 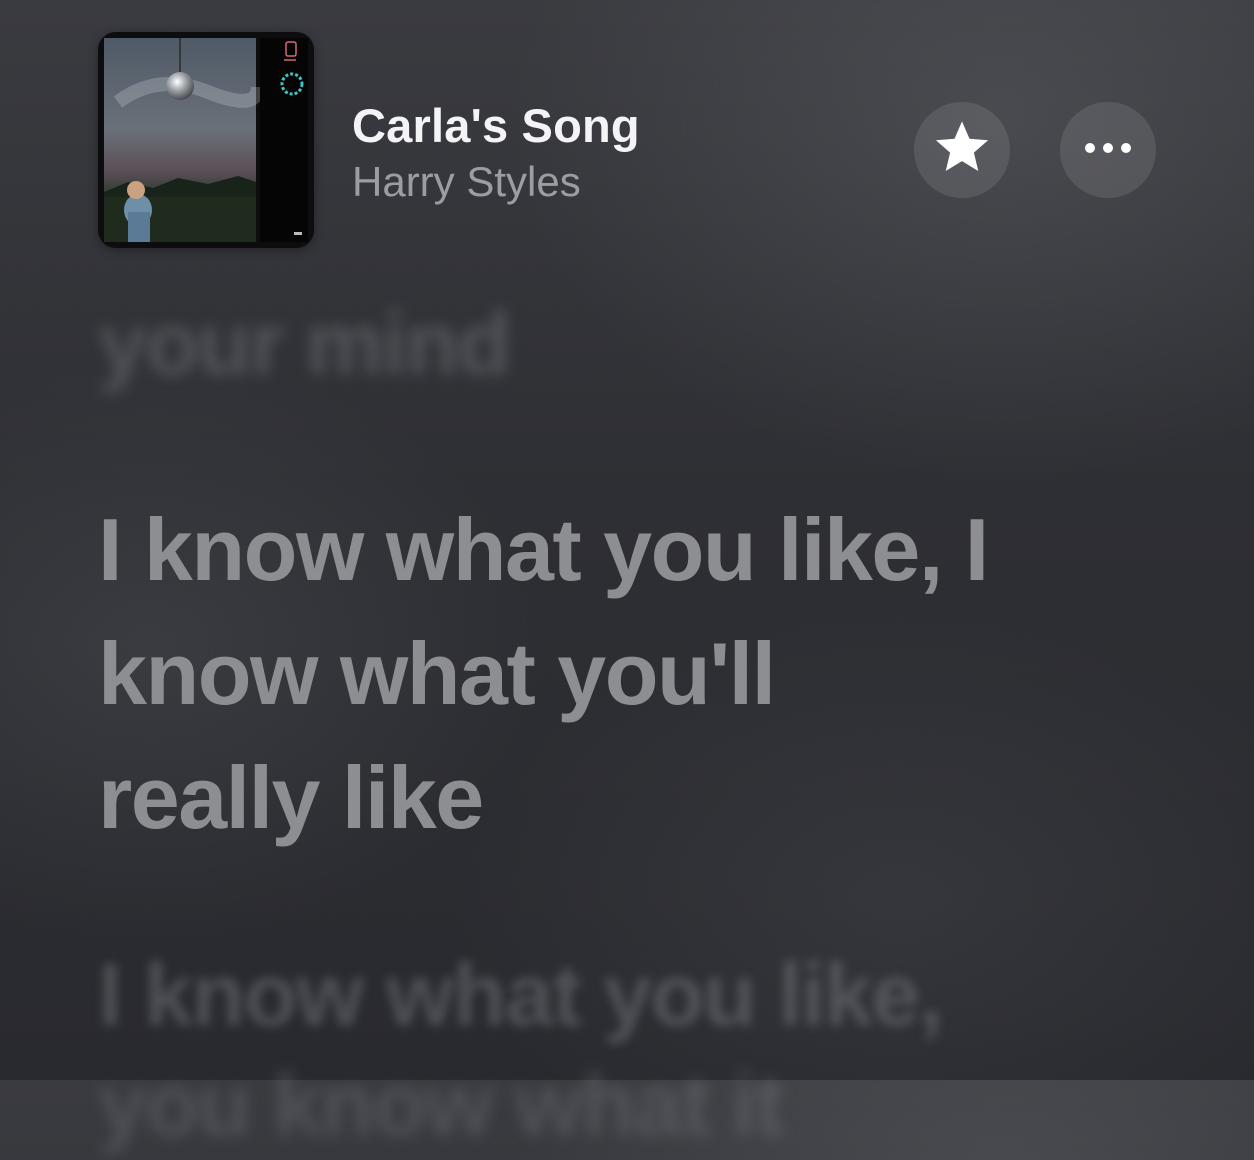 What do you see at coordinates (543, 549) in the screenshot?
I see `lyric-current-line-1: I know what you like, I` at bounding box center [543, 549].